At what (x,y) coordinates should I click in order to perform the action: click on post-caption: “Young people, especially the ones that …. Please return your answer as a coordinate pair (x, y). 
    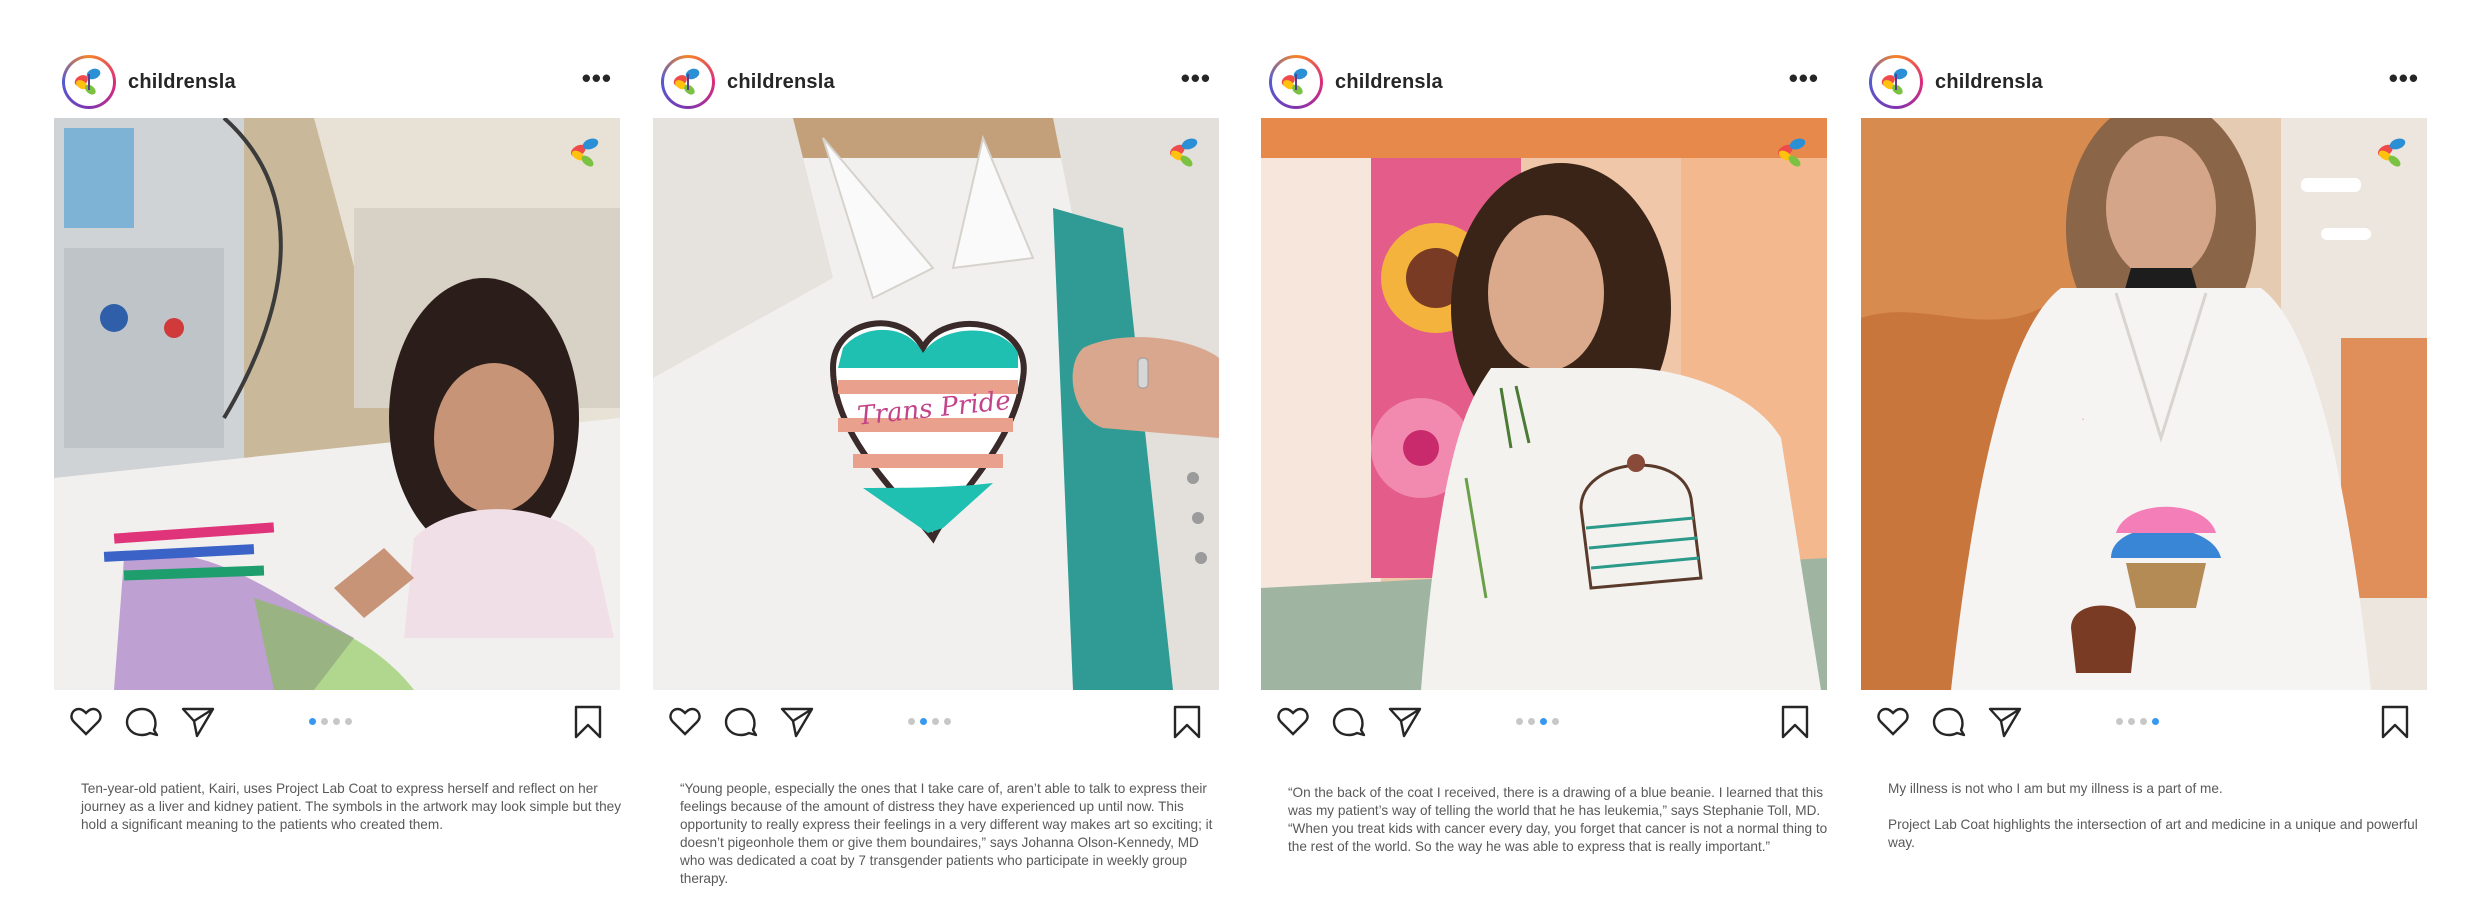
    Looking at the image, I should click on (948, 833).